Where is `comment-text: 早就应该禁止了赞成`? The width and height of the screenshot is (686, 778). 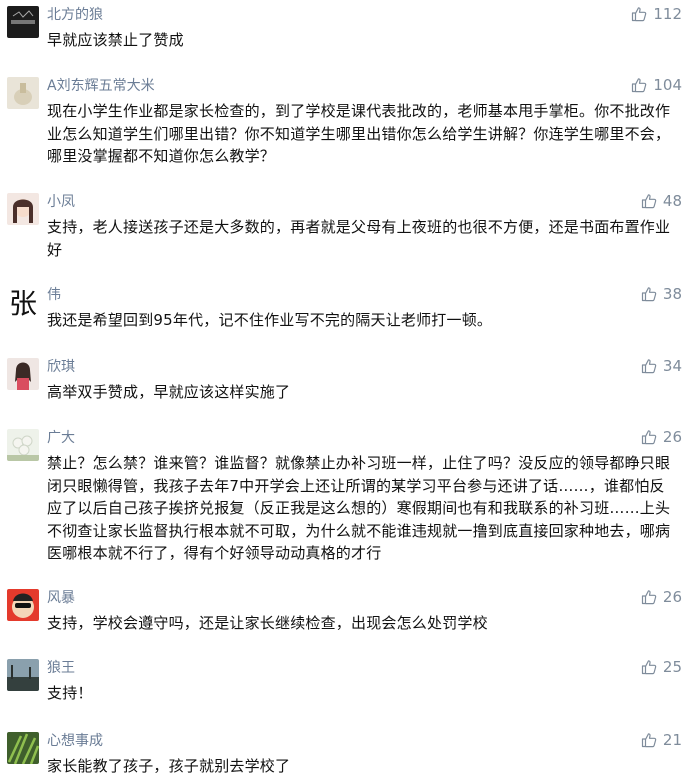
comment-text: 早就应该禁止了赞成 is located at coordinates (115, 40).